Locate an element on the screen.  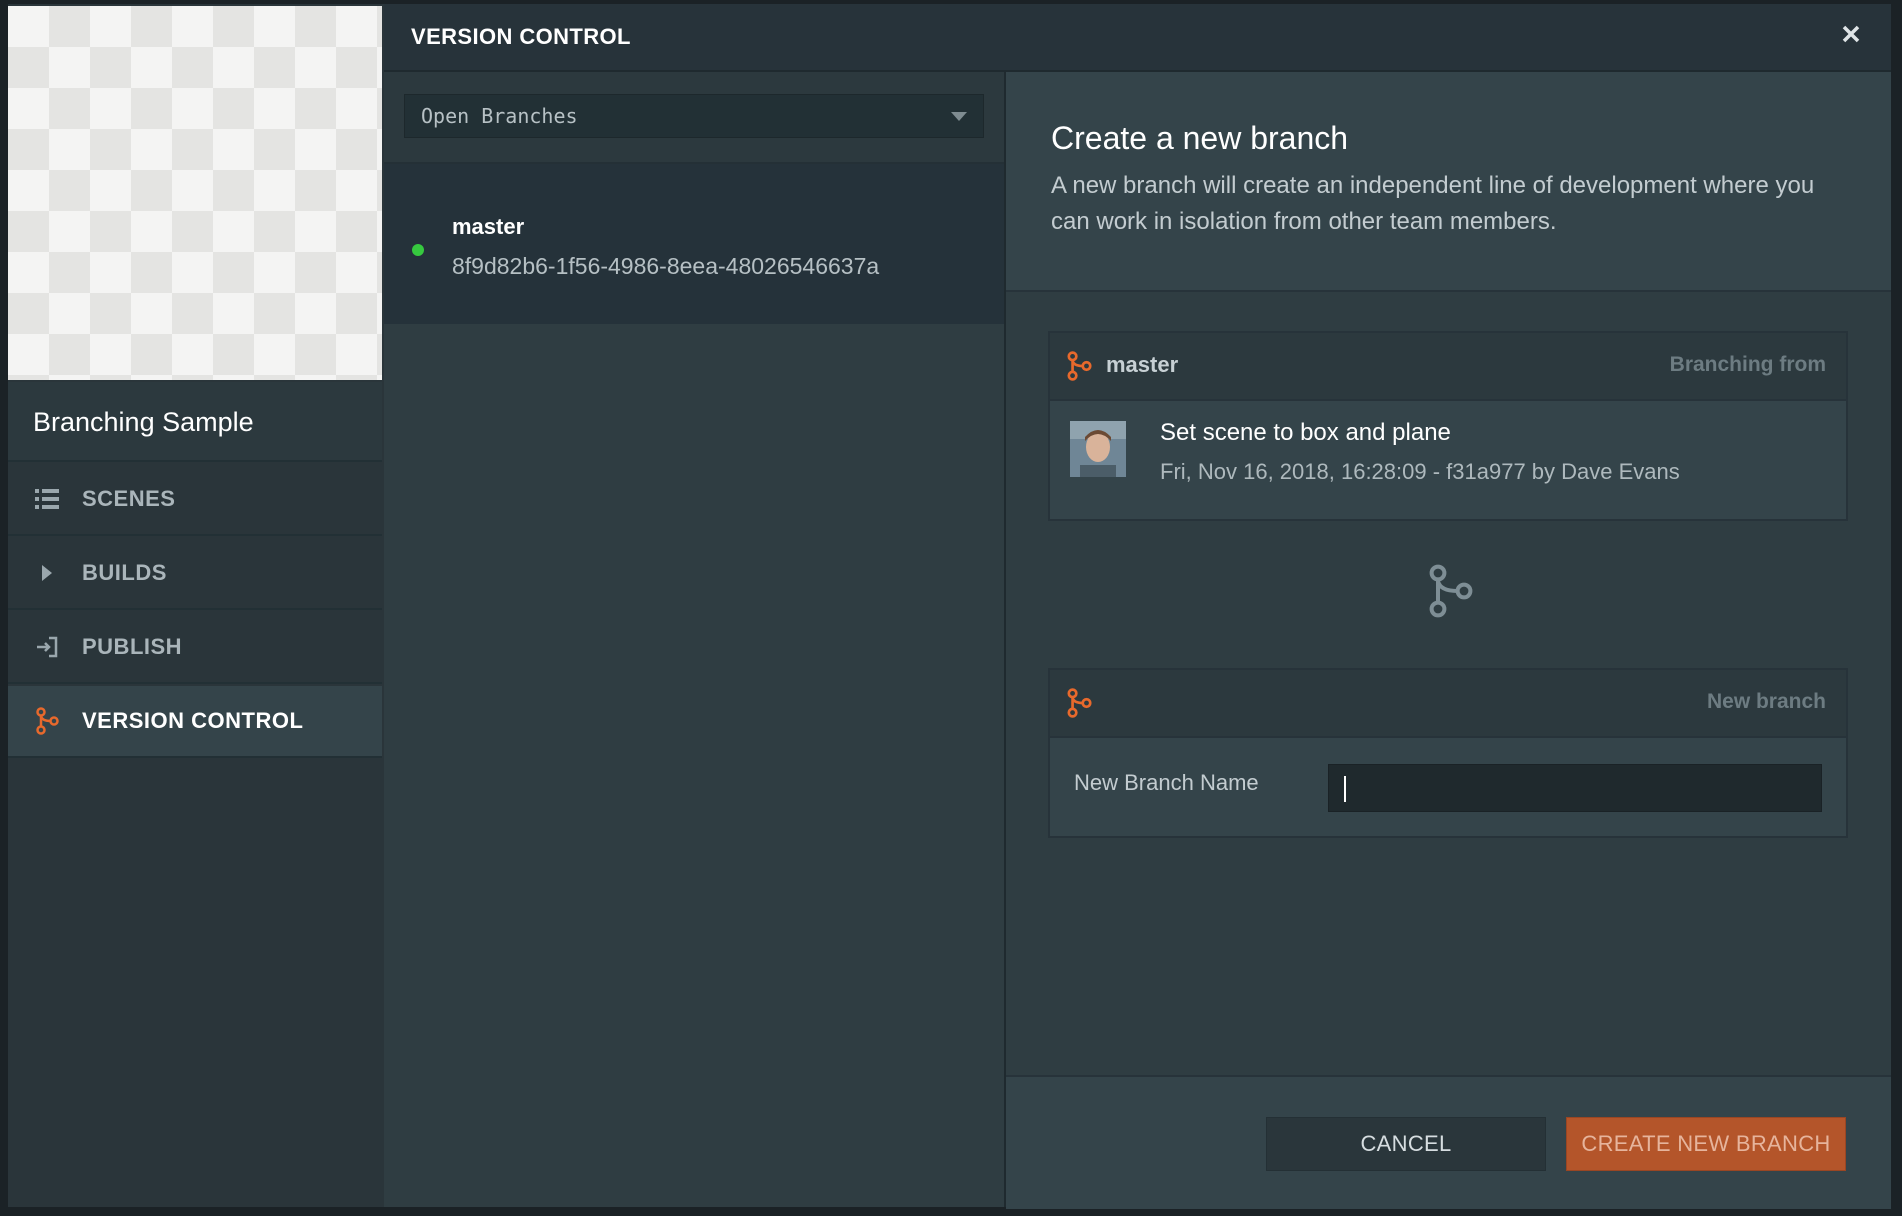
dialog-header: VERSION CONTROL is located at coordinates (1137, 38).